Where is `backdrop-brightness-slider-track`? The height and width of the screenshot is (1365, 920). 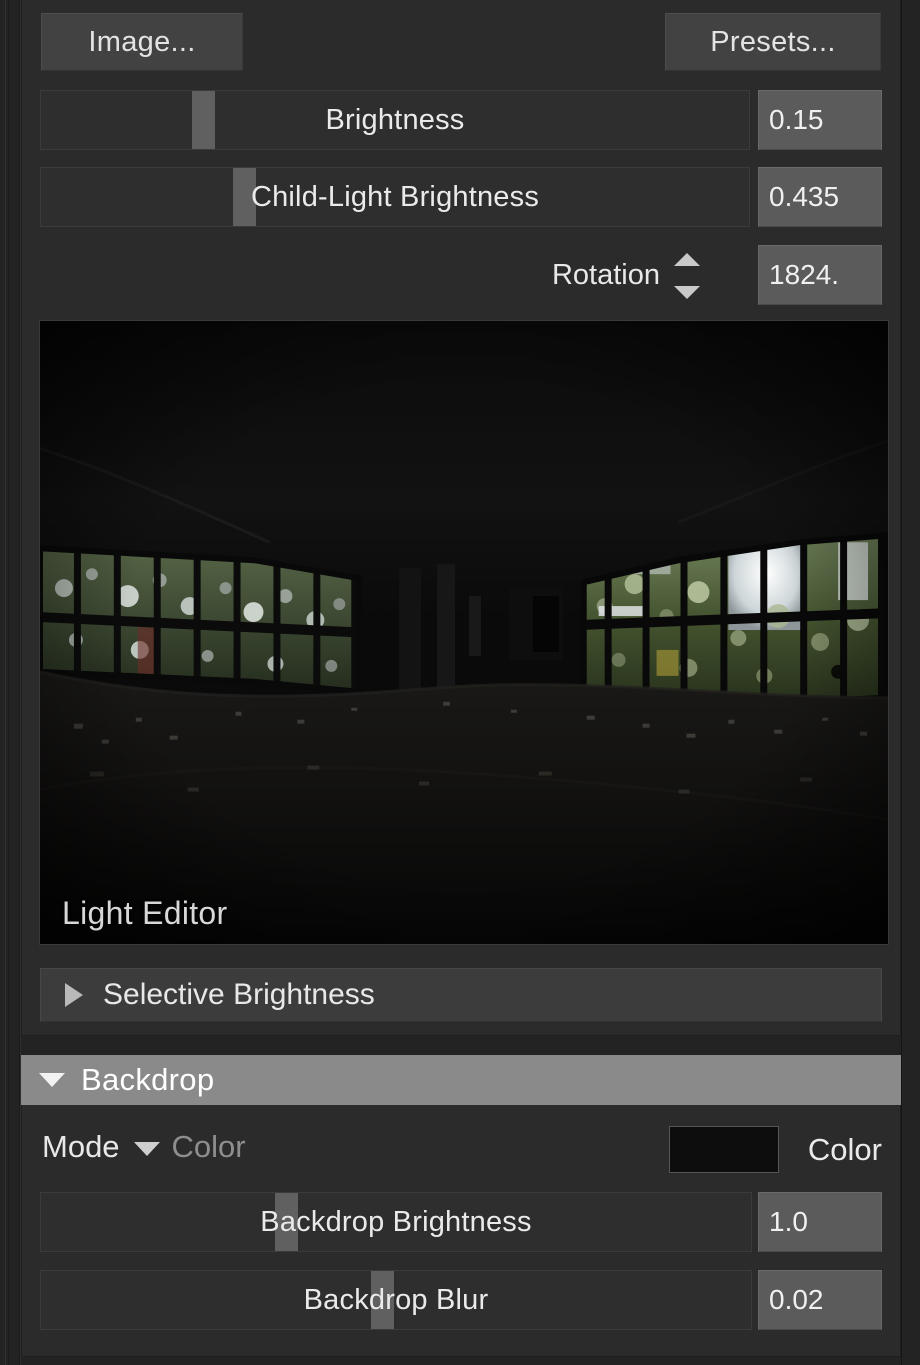 backdrop-brightness-slider-track is located at coordinates (396, 1222).